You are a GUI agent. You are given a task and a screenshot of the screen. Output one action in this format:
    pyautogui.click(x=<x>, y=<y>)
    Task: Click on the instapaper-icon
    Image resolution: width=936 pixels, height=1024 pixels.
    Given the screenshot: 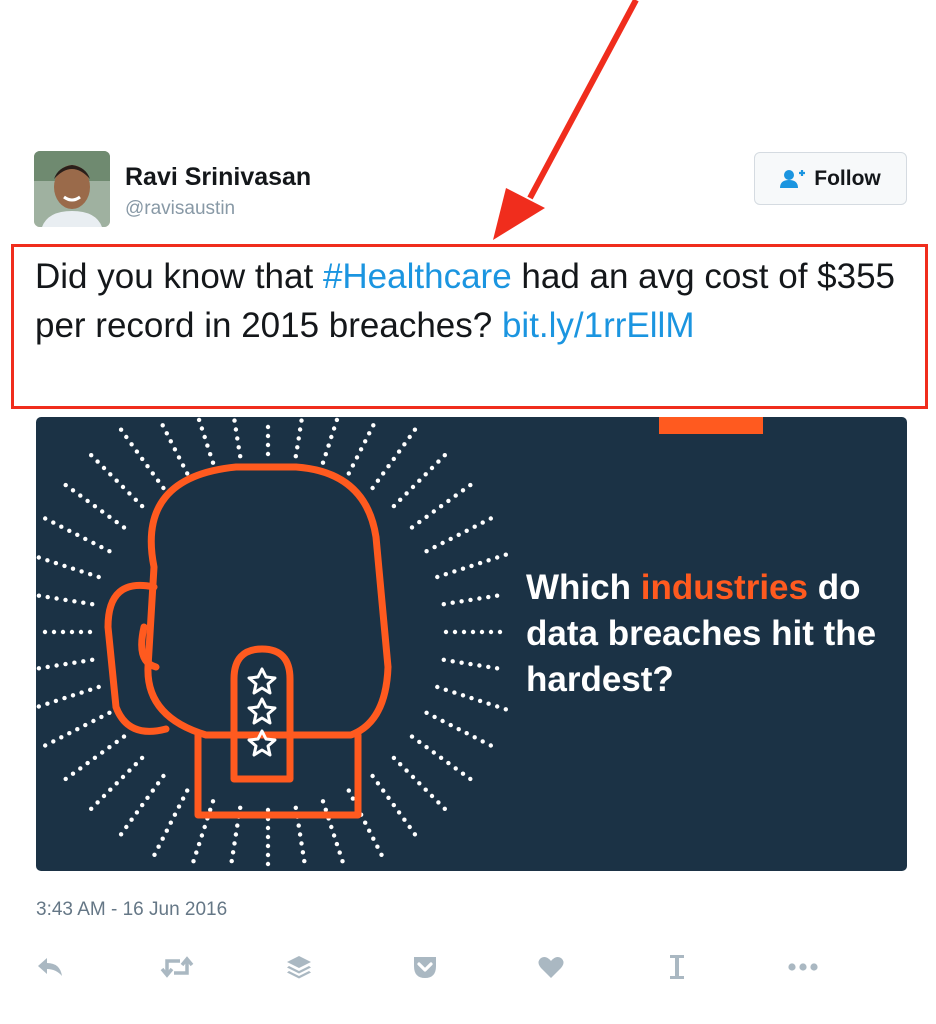 What is the action you would take?
    pyautogui.click(x=677, y=967)
    